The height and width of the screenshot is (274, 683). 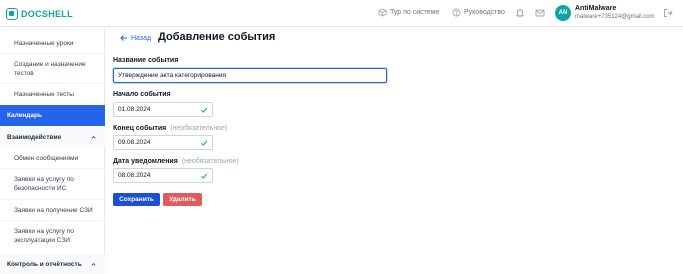 I want to click on sidebar-item-is-security-requests: Заявки на услугу по безопасности ИС, so click(x=52, y=184).